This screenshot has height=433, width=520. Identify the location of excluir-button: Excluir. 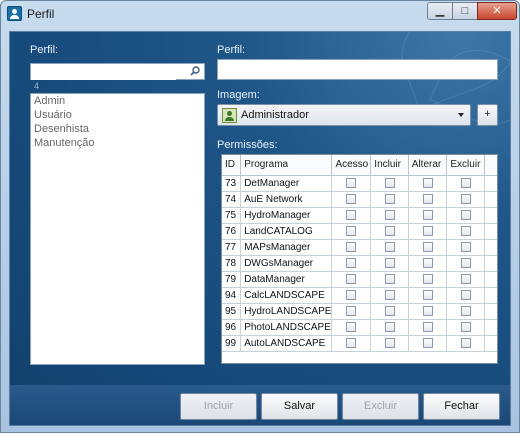
(380, 406).